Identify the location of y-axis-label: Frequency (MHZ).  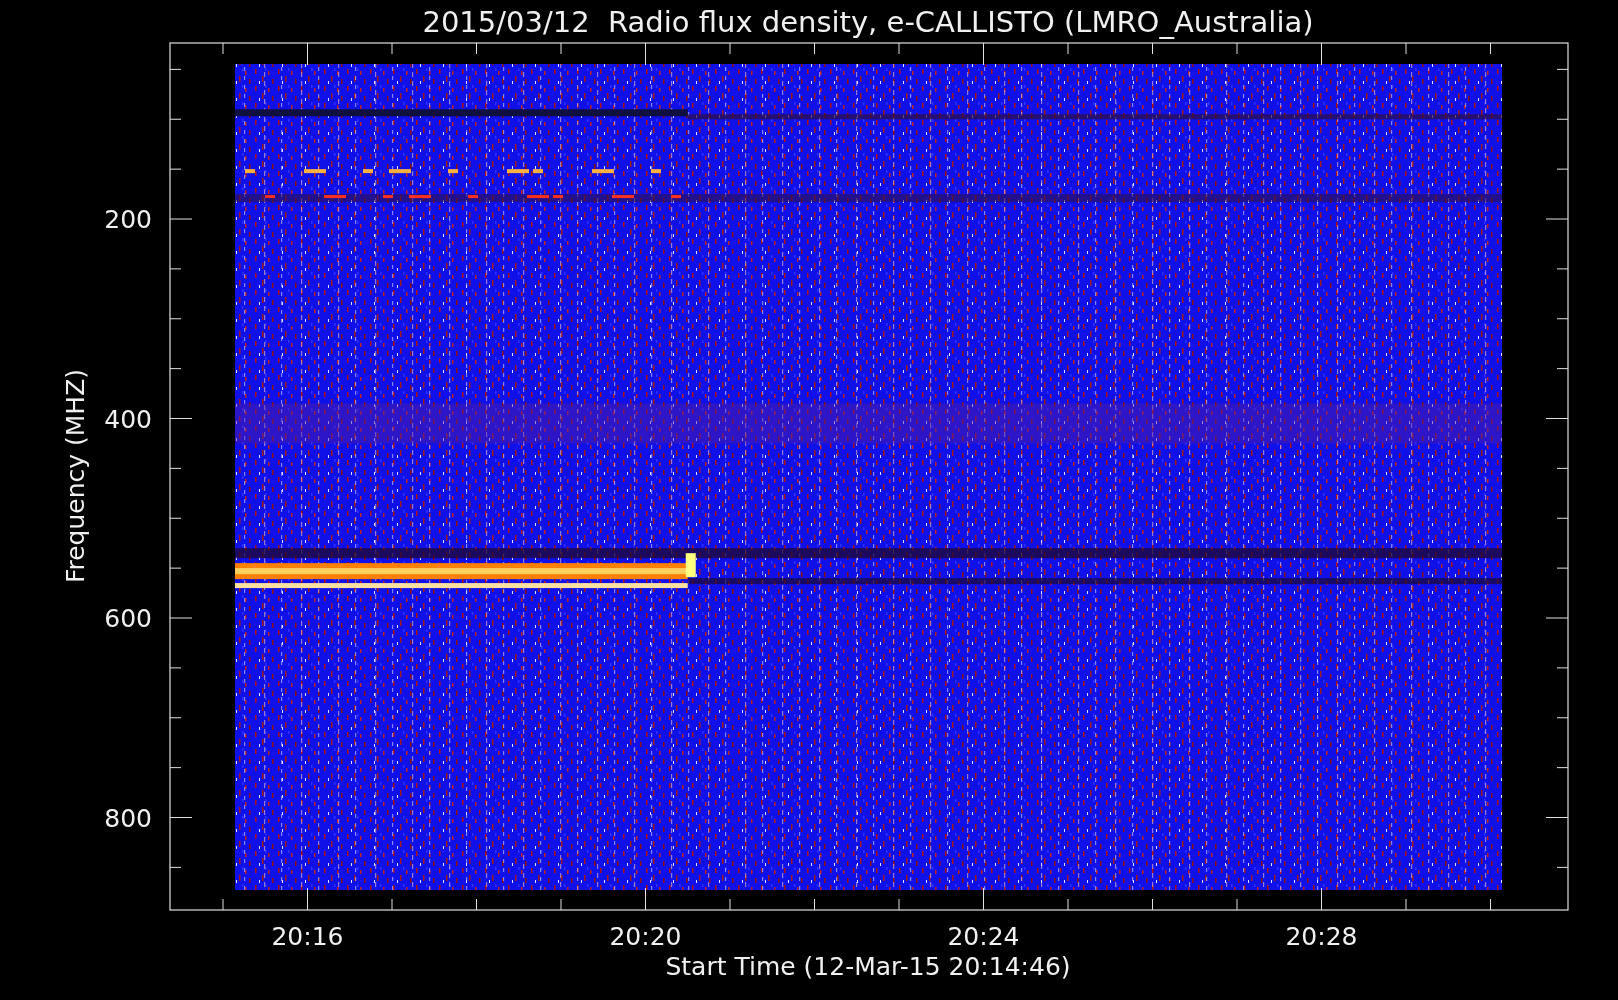
(75, 476).